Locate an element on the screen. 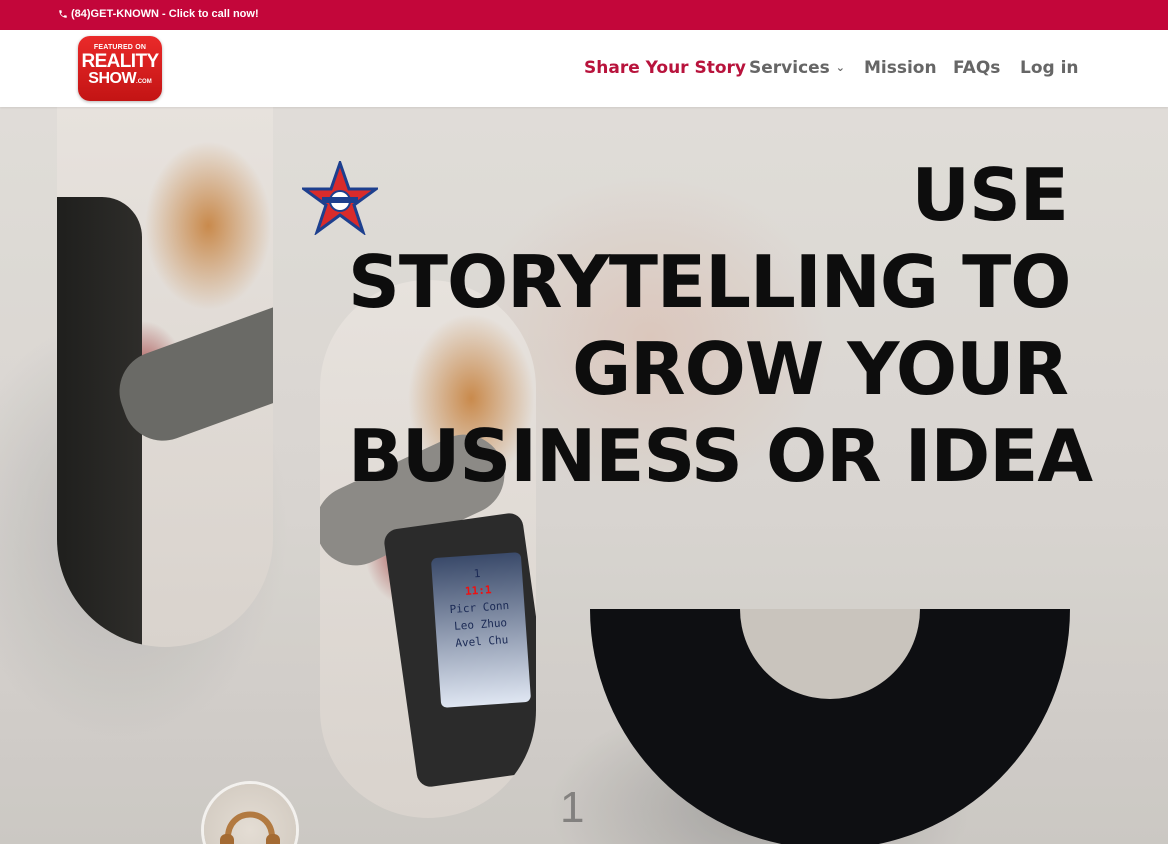 The width and height of the screenshot is (1168, 844). nav-log-in: Log in is located at coordinates (1049, 68).